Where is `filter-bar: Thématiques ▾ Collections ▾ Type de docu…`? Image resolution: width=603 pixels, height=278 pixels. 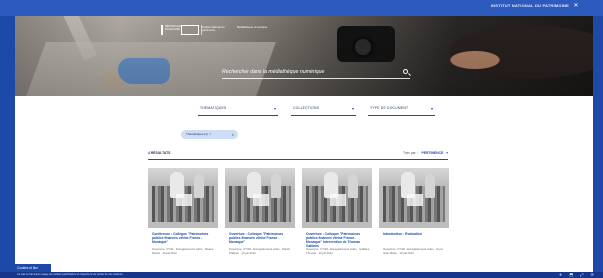
filter-bar: Thématiques ▾ Collections ▾ Type de docu… is located at coordinates (304, 111).